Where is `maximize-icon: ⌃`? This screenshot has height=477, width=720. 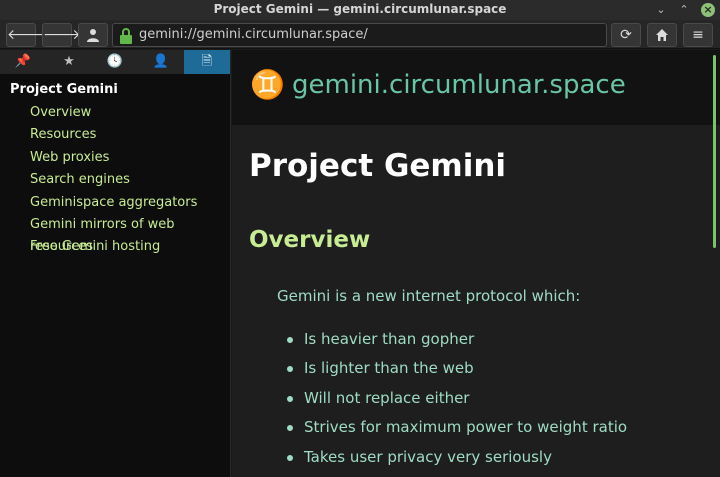 maximize-icon: ⌃ is located at coordinates (684, 10).